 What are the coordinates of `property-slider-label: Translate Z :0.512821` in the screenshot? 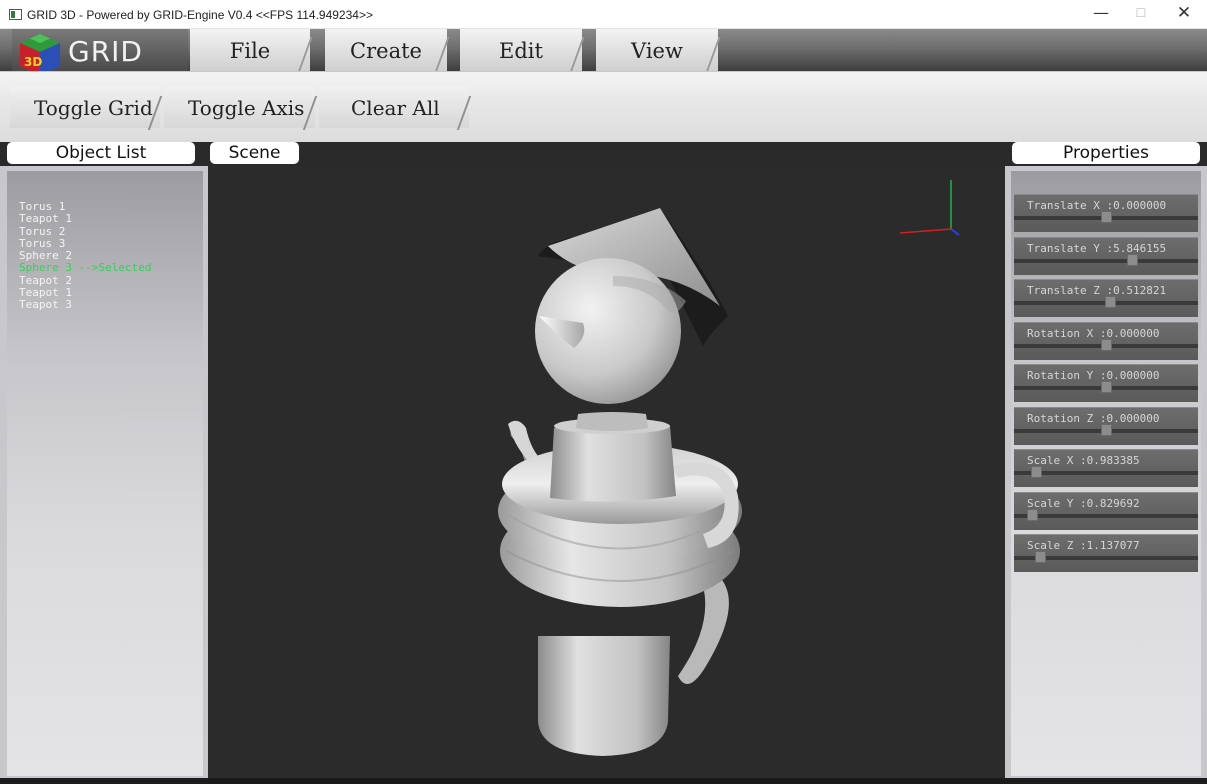 It's located at (1097, 290).